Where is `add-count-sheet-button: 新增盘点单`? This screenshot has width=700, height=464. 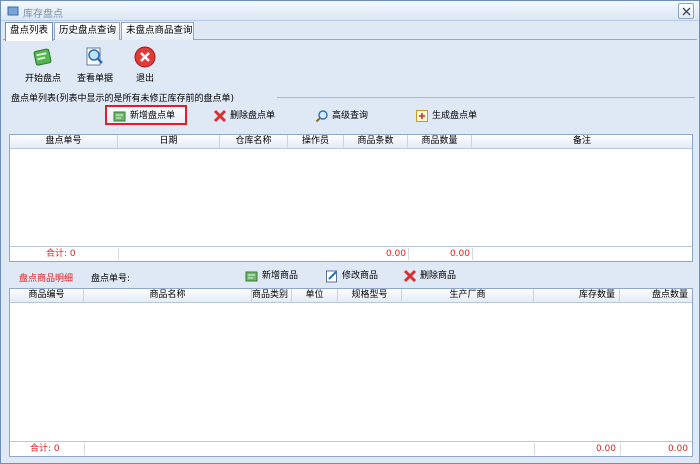 add-count-sheet-button: 新增盘点单 is located at coordinates (146, 115).